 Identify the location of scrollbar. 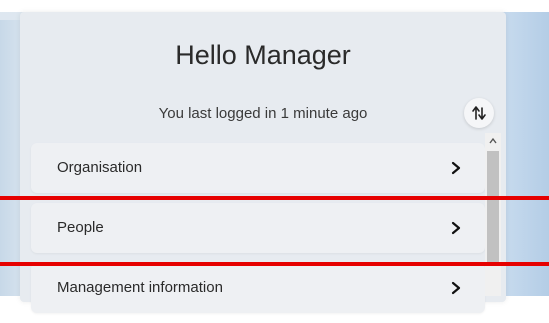
(493, 214).